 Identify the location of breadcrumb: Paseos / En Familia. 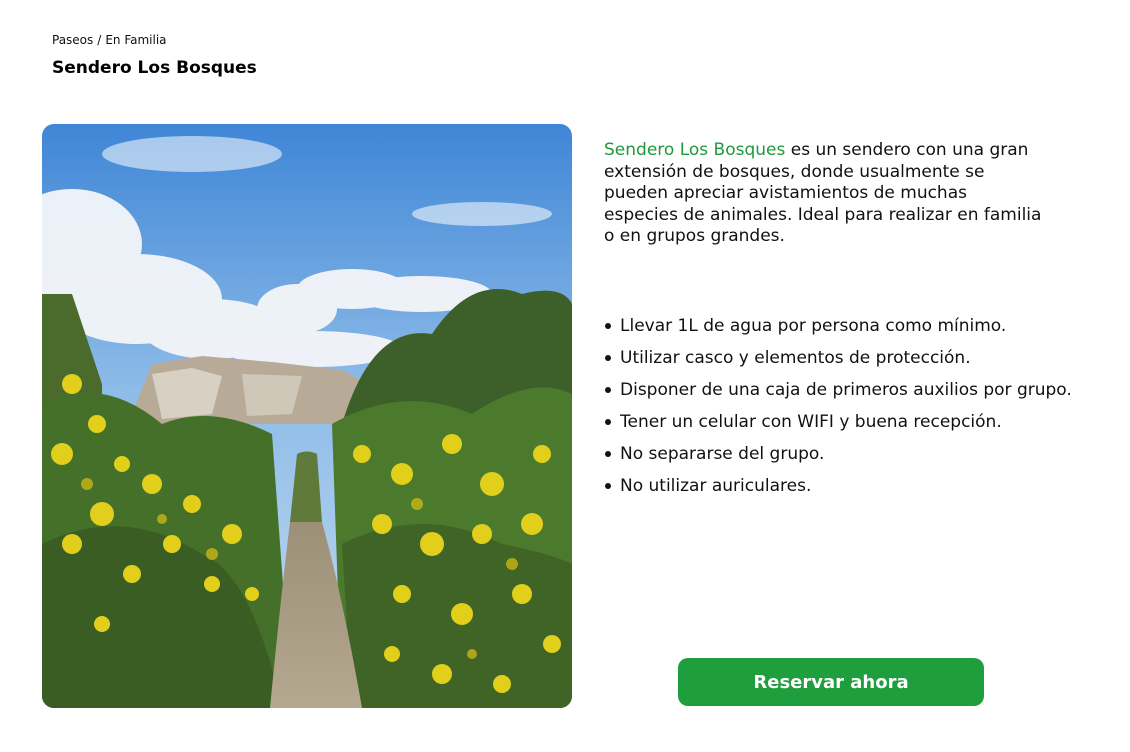
(109, 40).